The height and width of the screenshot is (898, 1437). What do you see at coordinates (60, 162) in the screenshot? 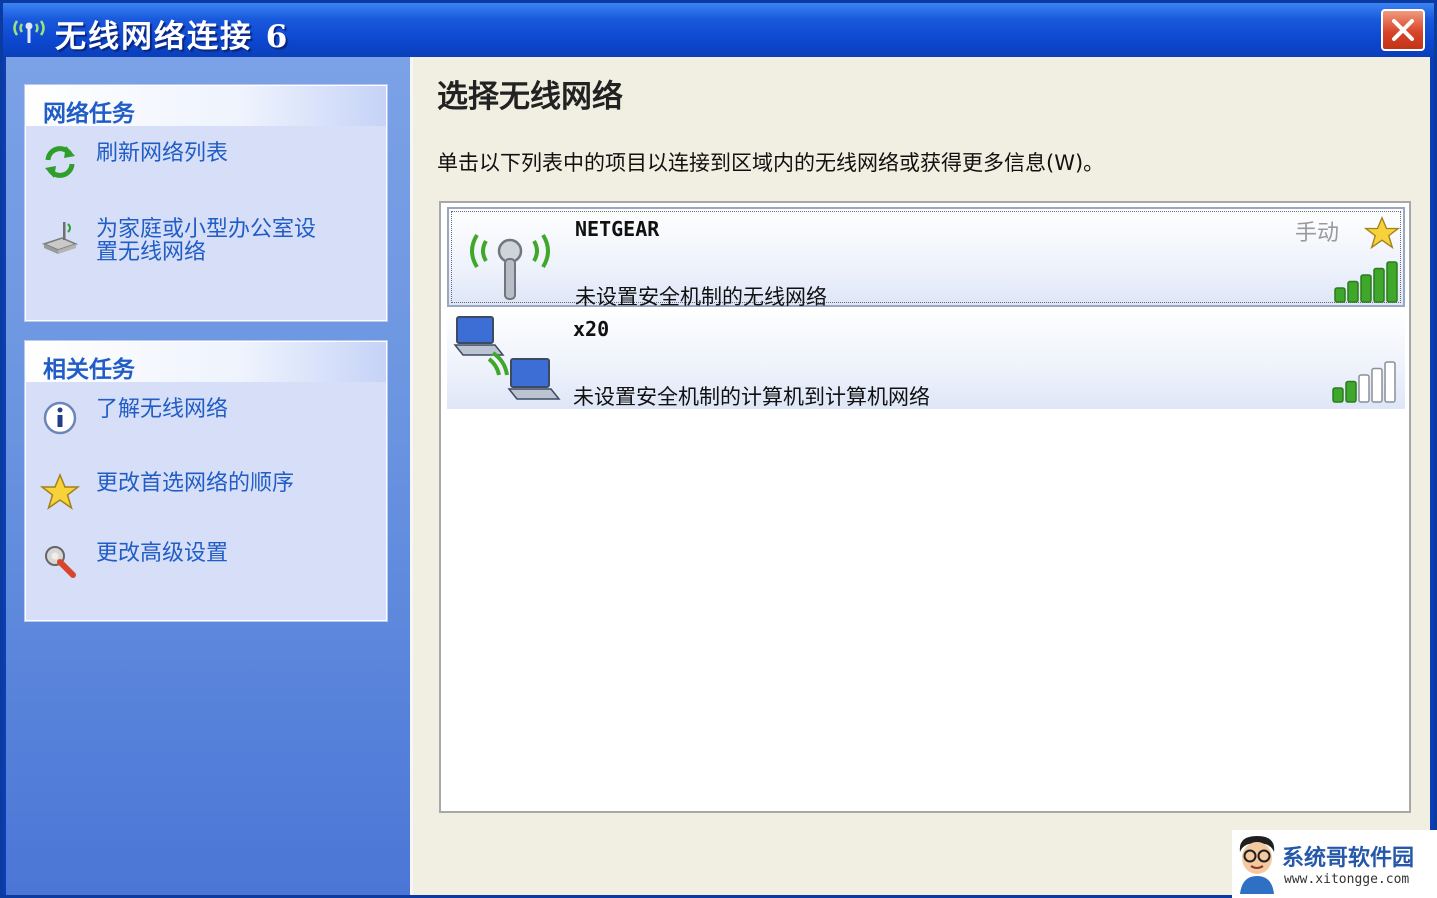
I see `refresh-icon` at bounding box center [60, 162].